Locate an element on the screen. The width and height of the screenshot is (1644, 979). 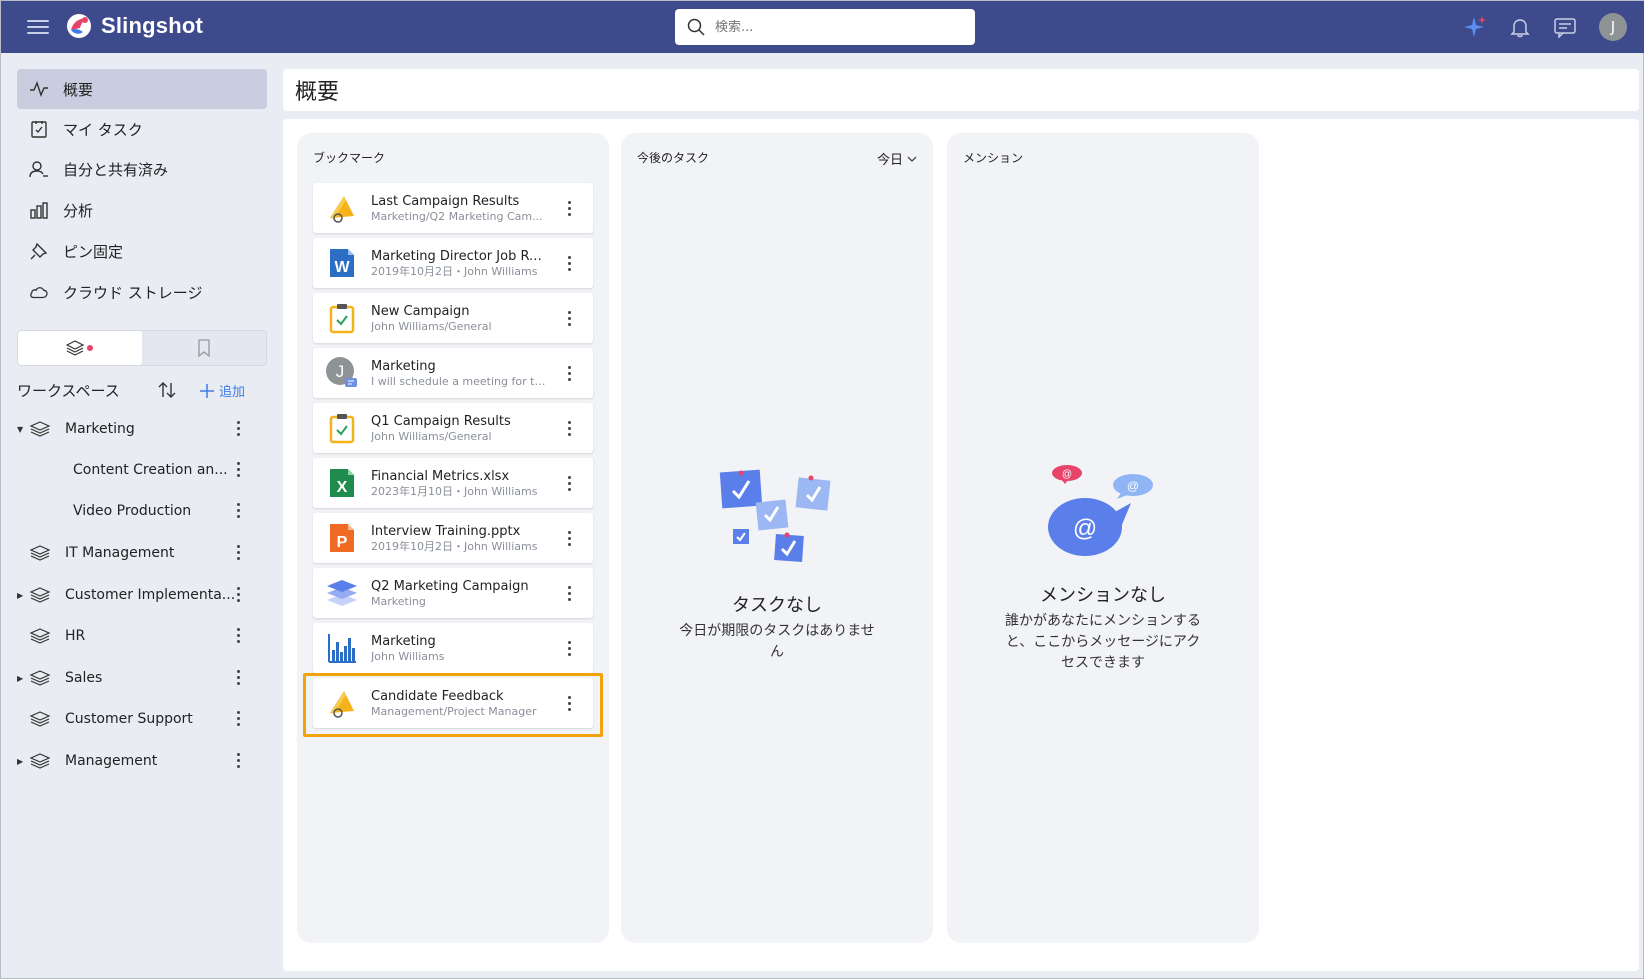
nav-label: マイ タスク is located at coordinates (103, 129).